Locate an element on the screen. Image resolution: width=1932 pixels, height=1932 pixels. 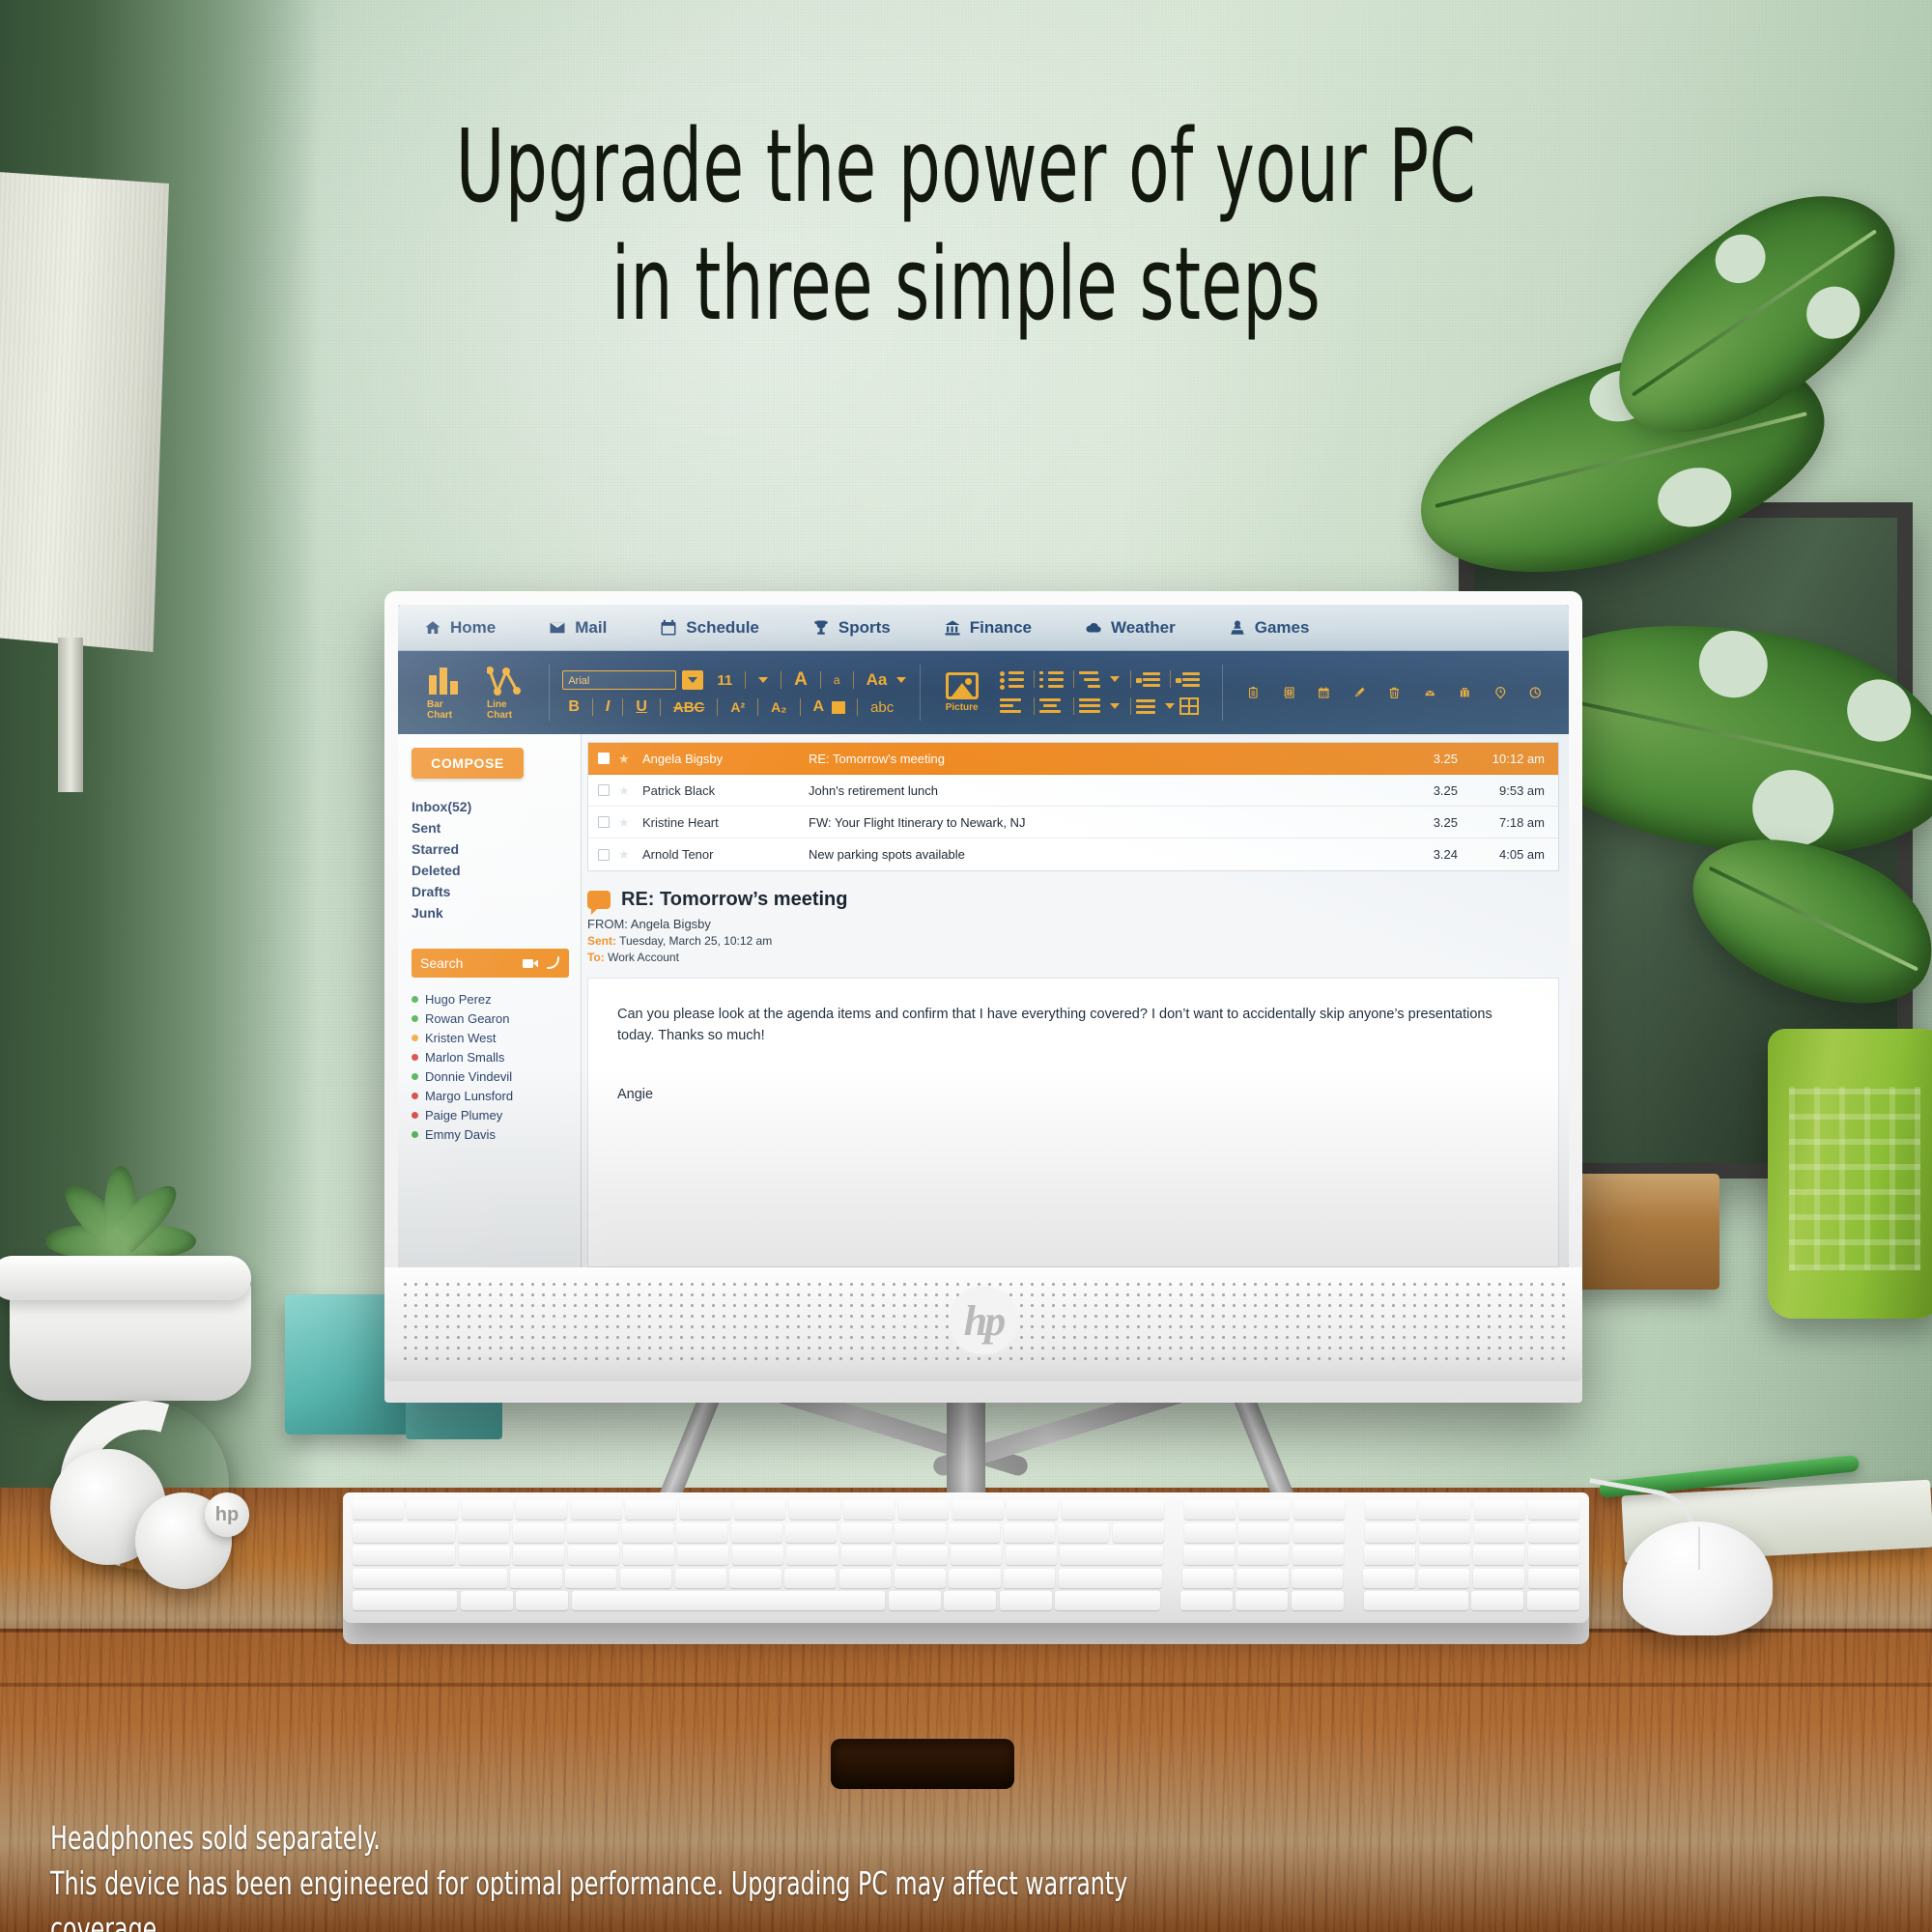
nav-label: Mail is located at coordinates (591, 627).